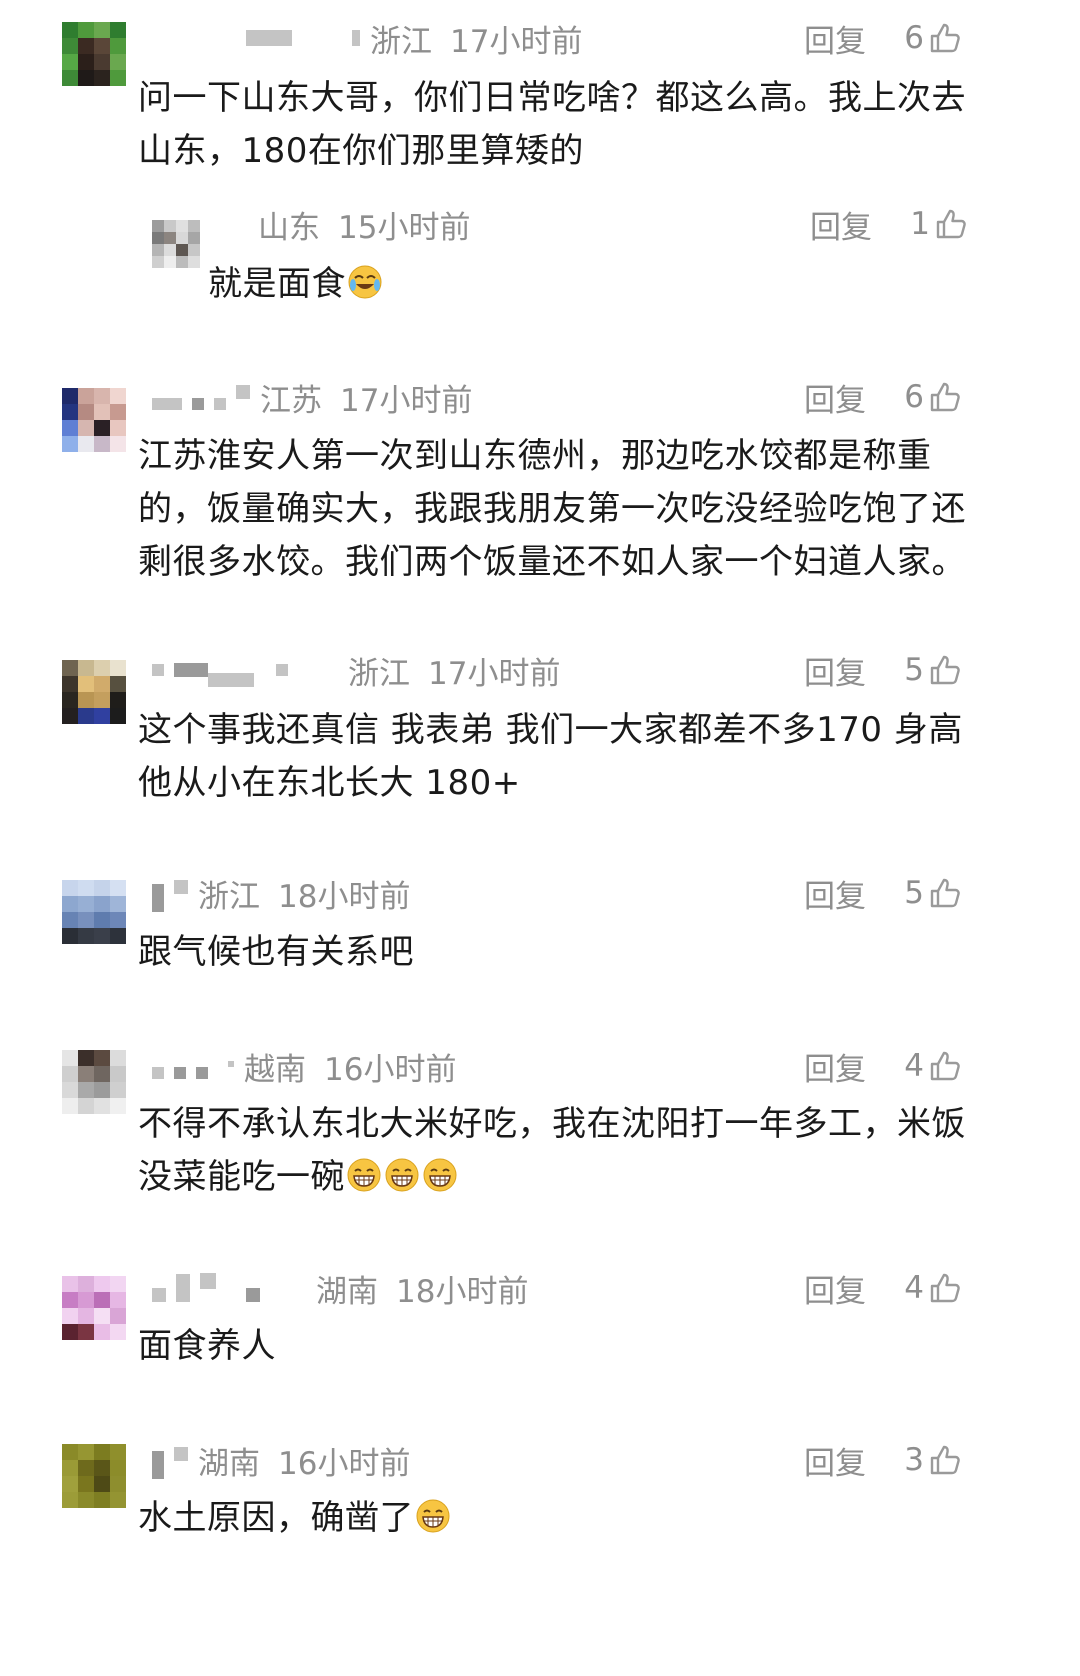  I want to click on location-label: 湖南, so click(347, 1291).